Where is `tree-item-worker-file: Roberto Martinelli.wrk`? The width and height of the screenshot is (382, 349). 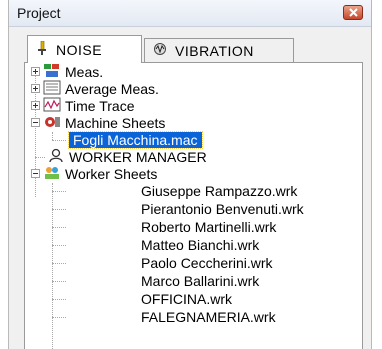
tree-item-worker-file: Roberto Martinelli.wrk is located at coordinates (208, 227).